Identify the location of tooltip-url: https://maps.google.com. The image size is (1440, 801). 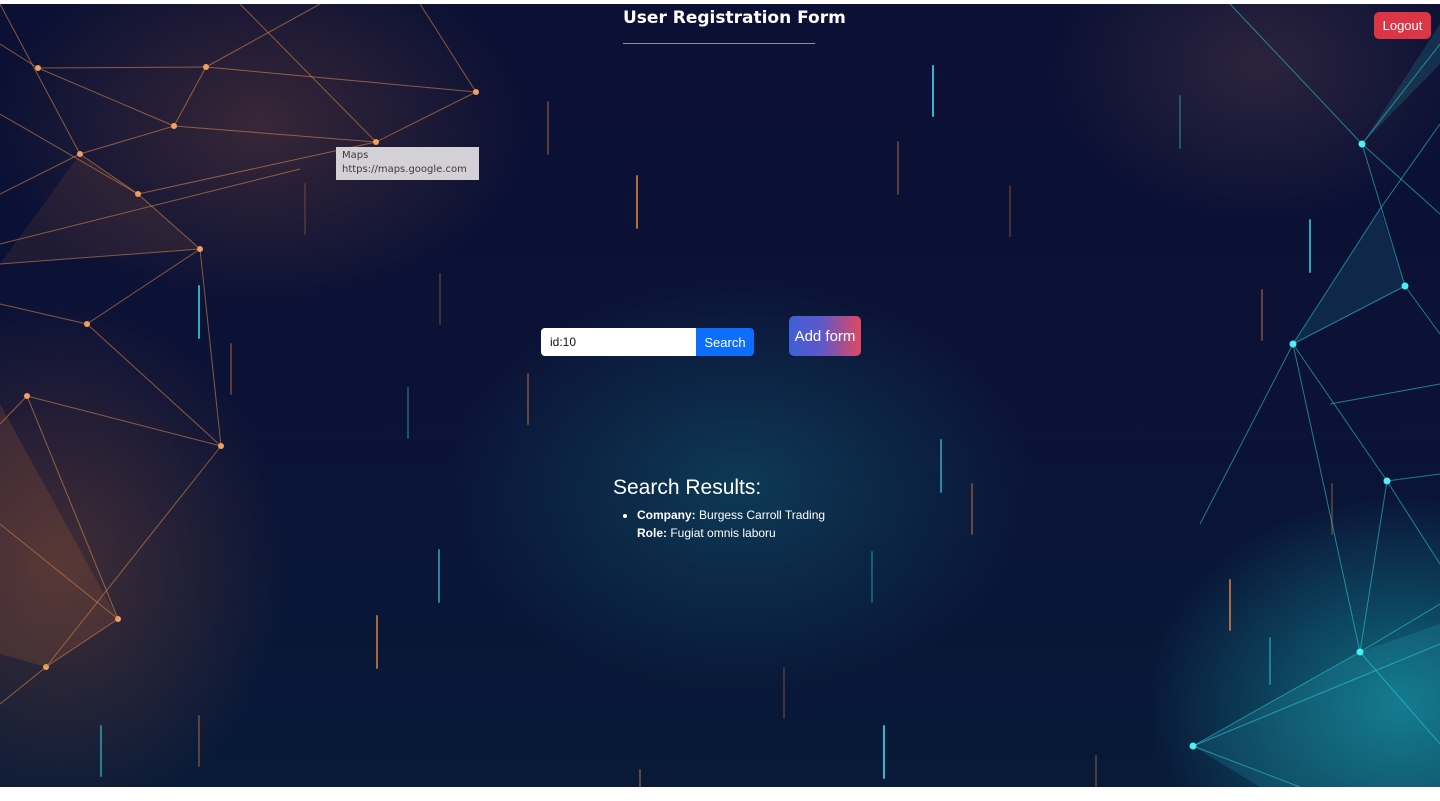
(404, 169).